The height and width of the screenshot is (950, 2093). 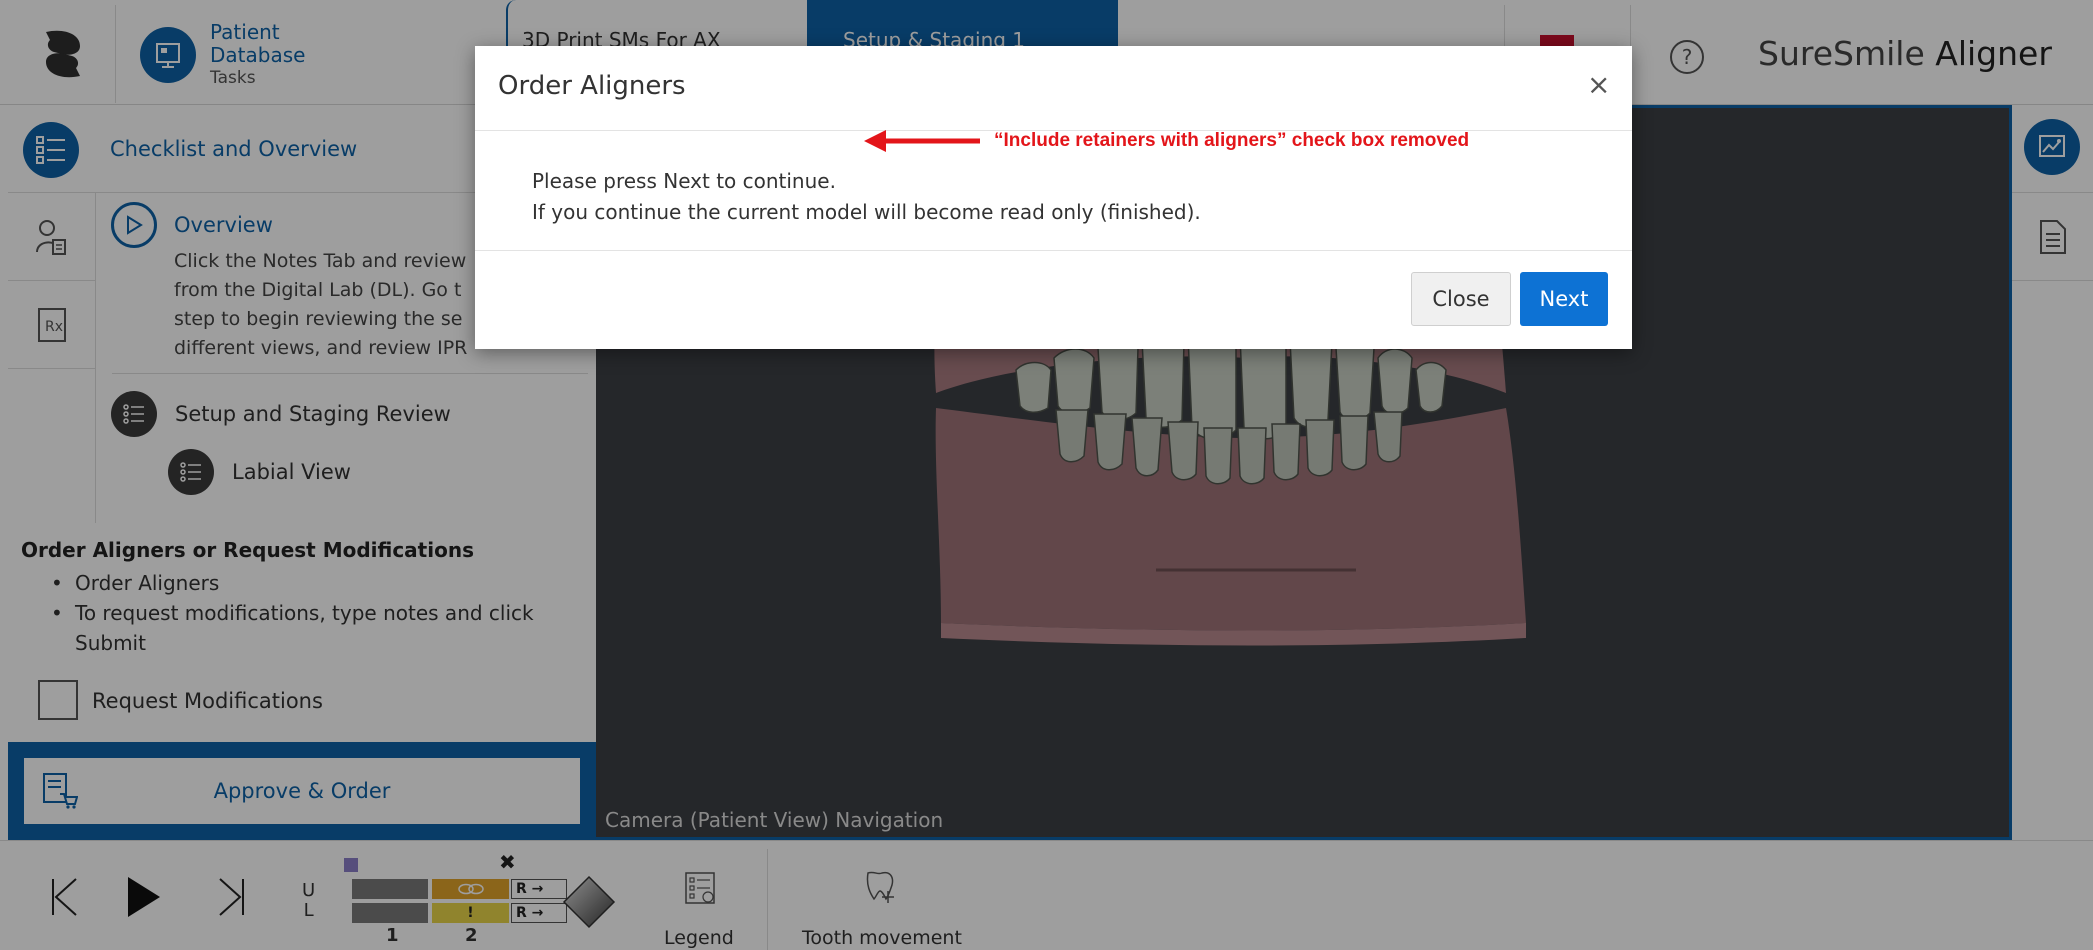 What do you see at coordinates (1564, 299) in the screenshot?
I see `next-button: Next` at bounding box center [1564, 299].